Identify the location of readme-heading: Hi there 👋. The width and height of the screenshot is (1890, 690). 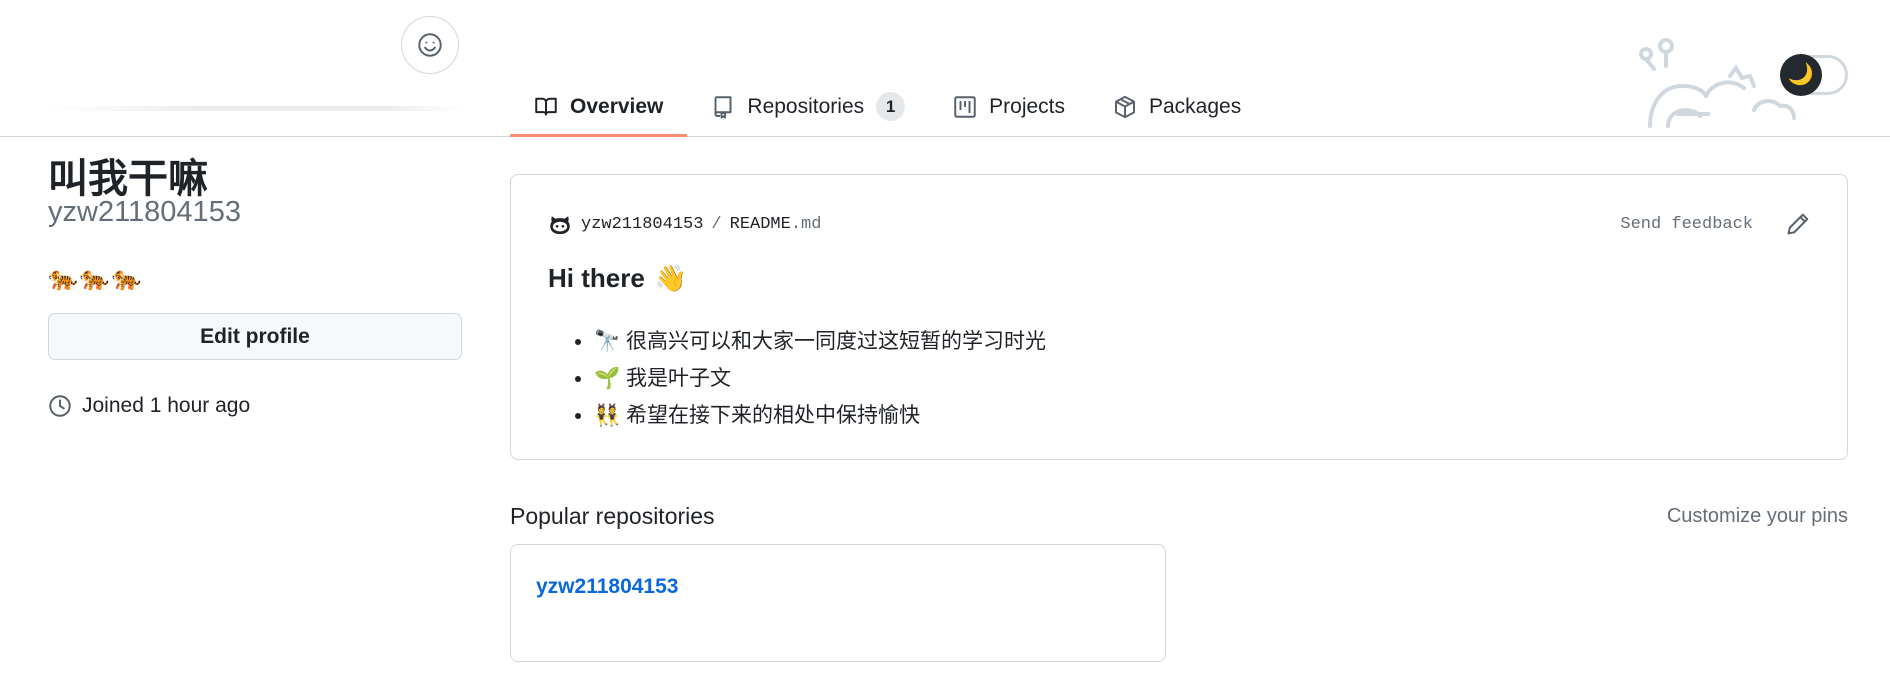
(617, 278).